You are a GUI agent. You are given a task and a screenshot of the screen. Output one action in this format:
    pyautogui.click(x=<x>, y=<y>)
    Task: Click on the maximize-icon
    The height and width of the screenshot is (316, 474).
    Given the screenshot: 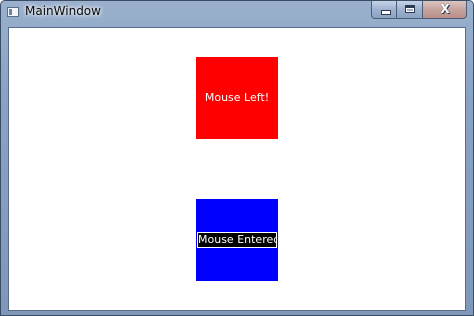 What is the action you would take?
    pyautogui.click(x=410, y=9)
    